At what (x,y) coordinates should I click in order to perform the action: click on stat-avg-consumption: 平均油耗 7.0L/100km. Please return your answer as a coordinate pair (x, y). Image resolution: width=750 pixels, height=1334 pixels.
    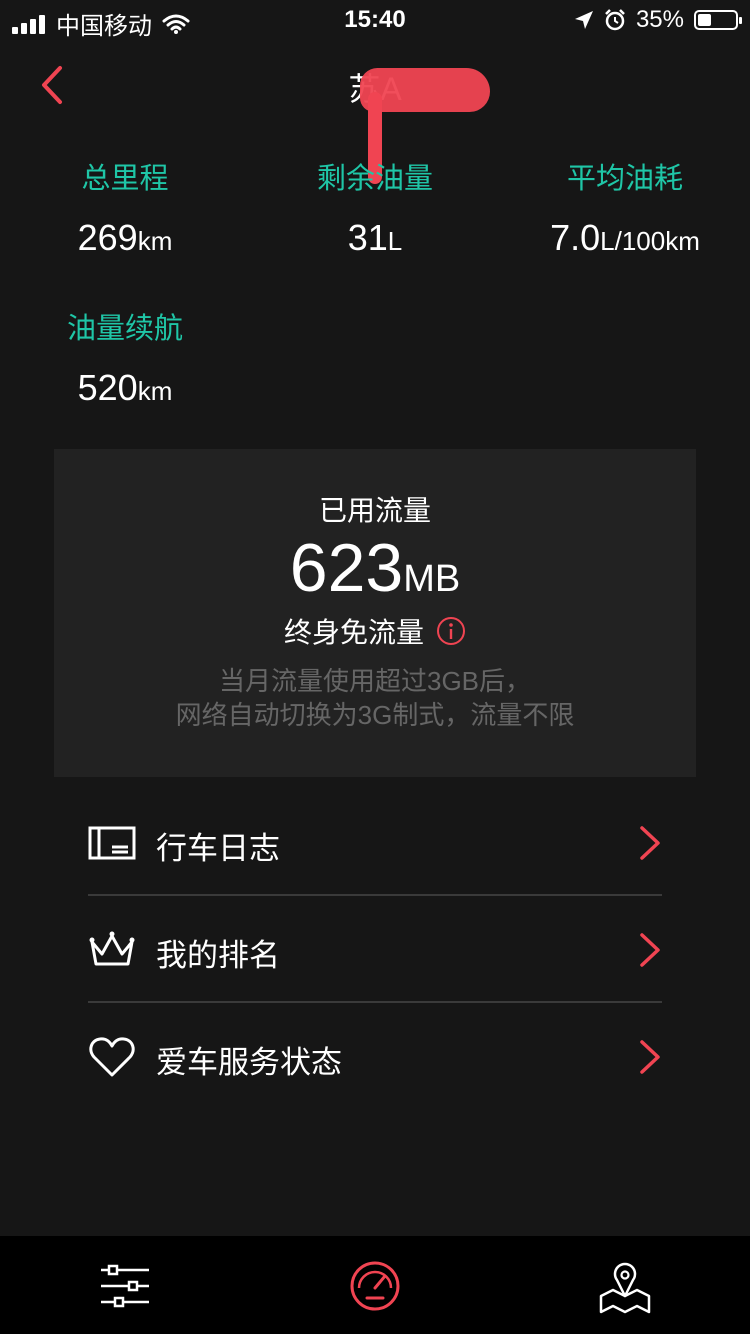
    Looking at the image, I should click on (625, 207).